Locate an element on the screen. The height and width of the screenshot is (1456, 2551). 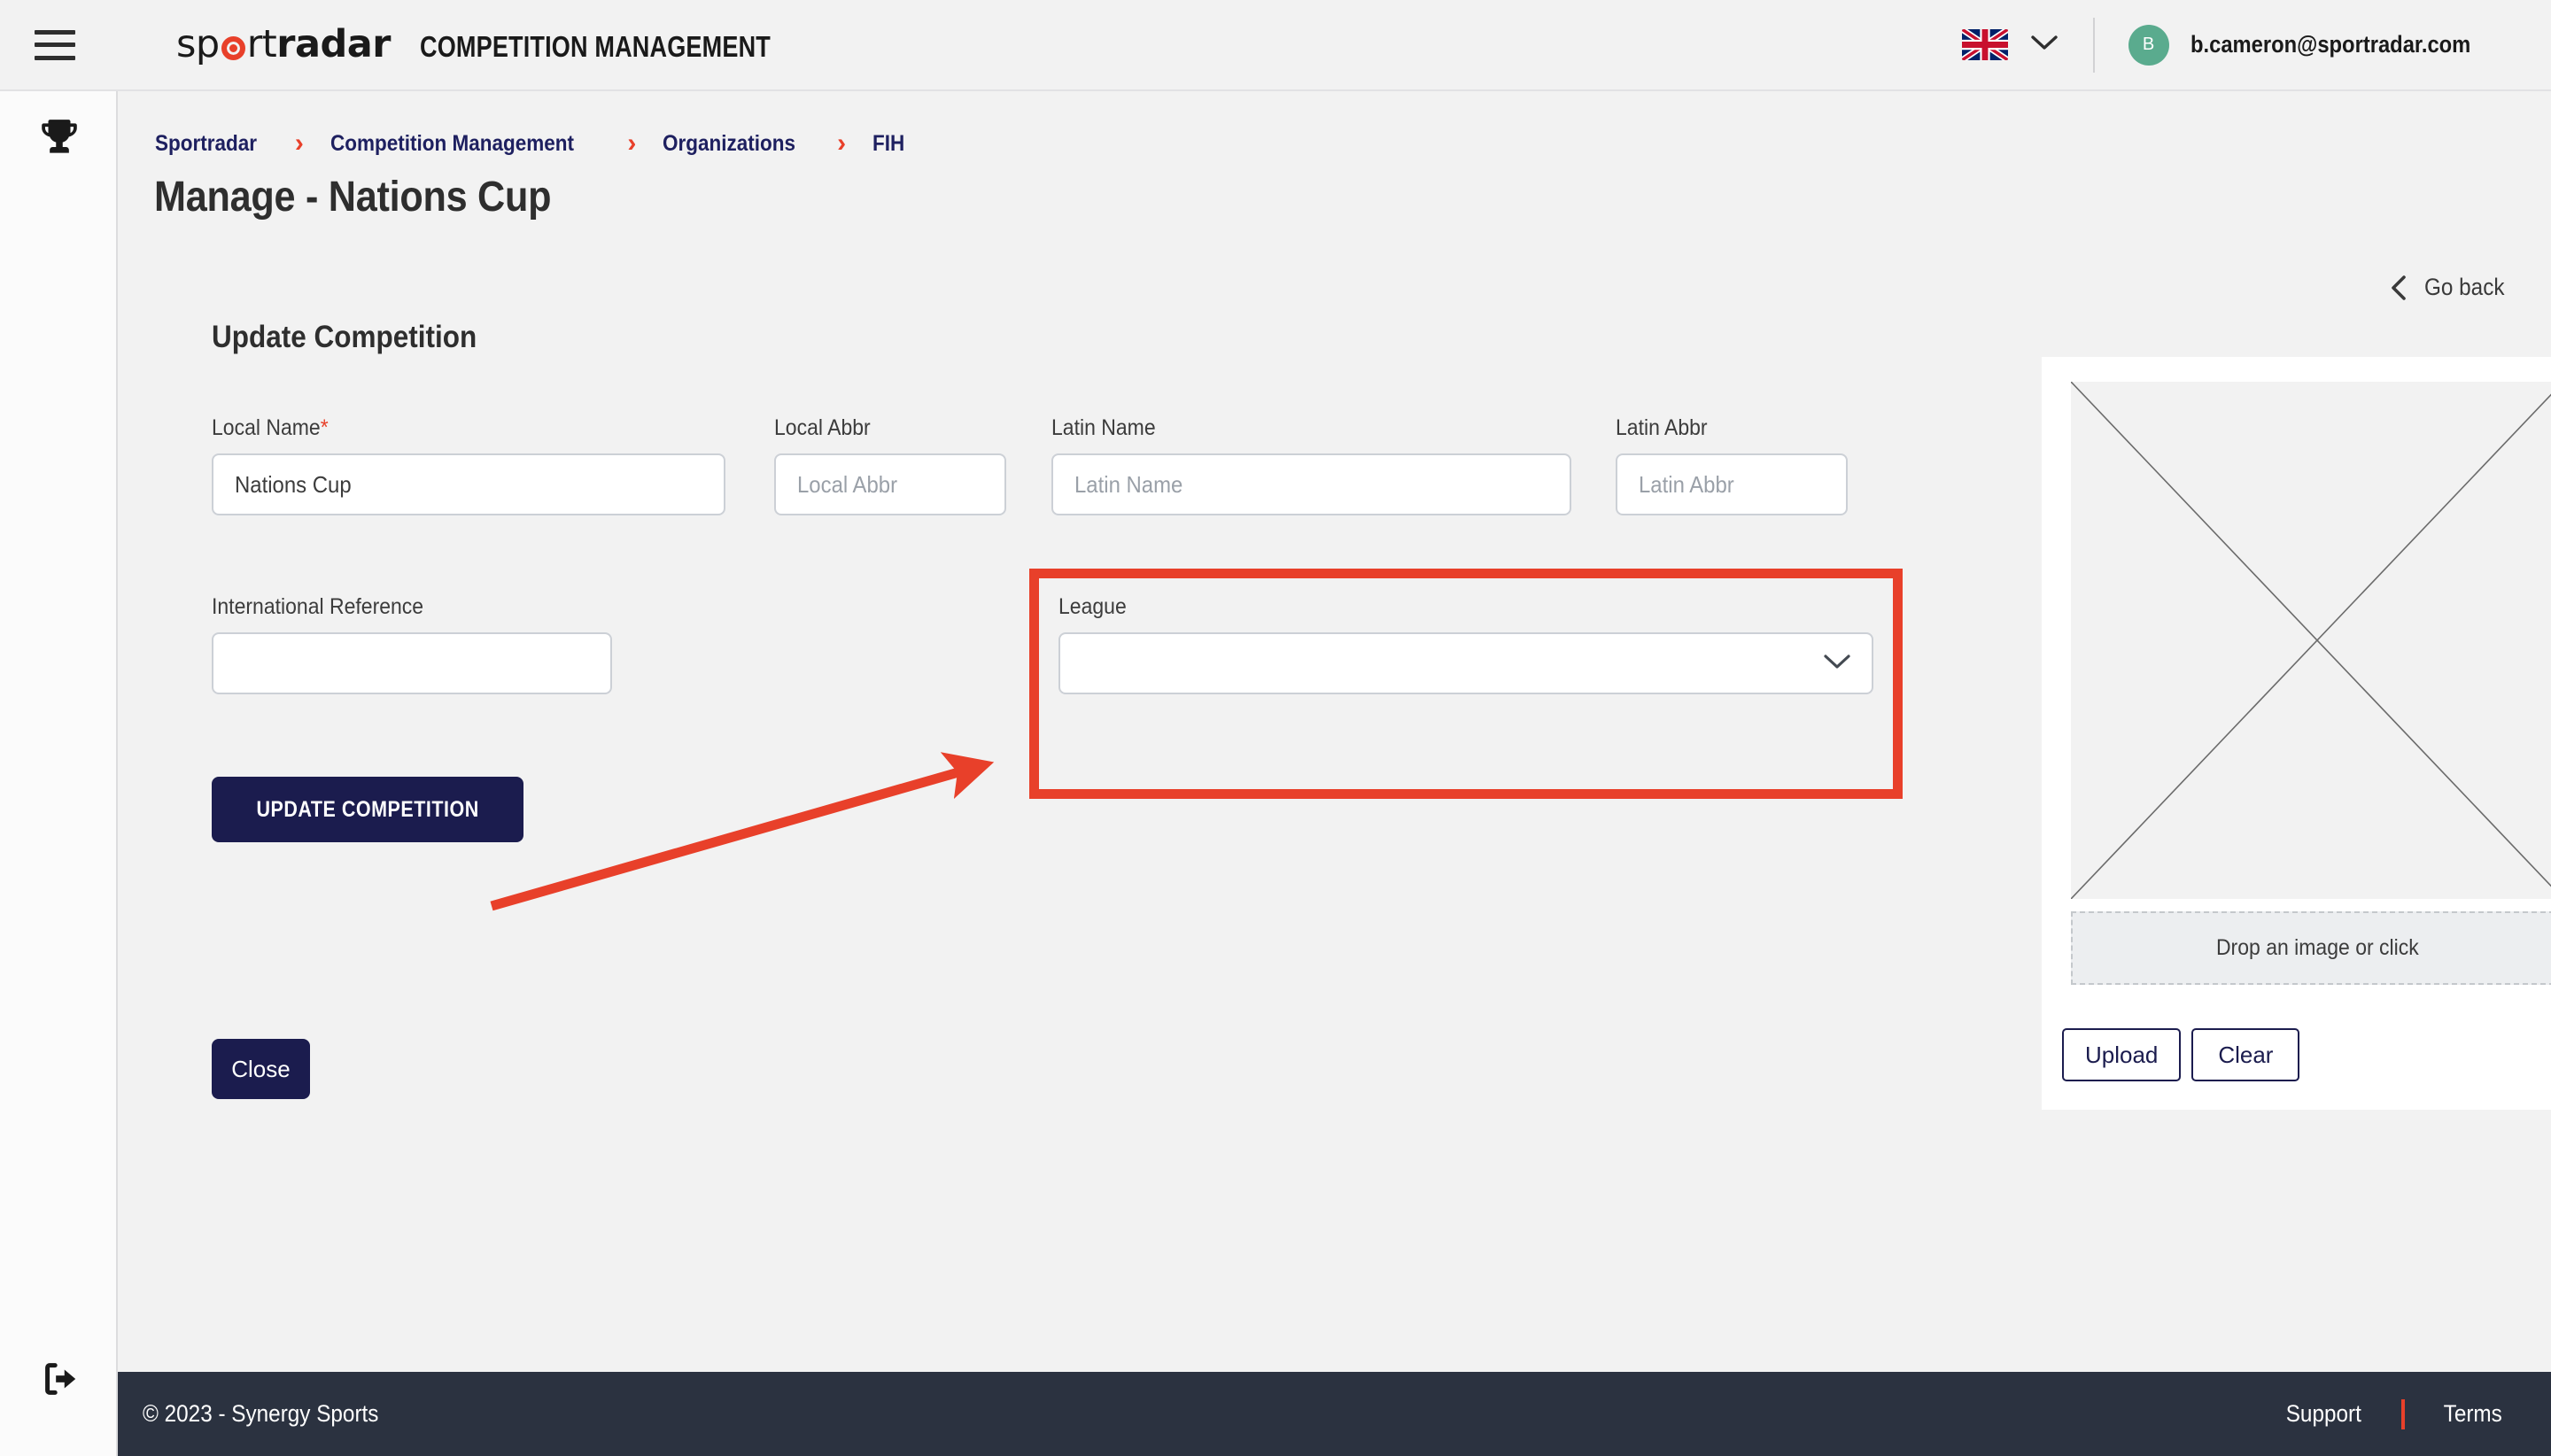
field-label-international-reference: International Reference is located at coordinates (318, 606).